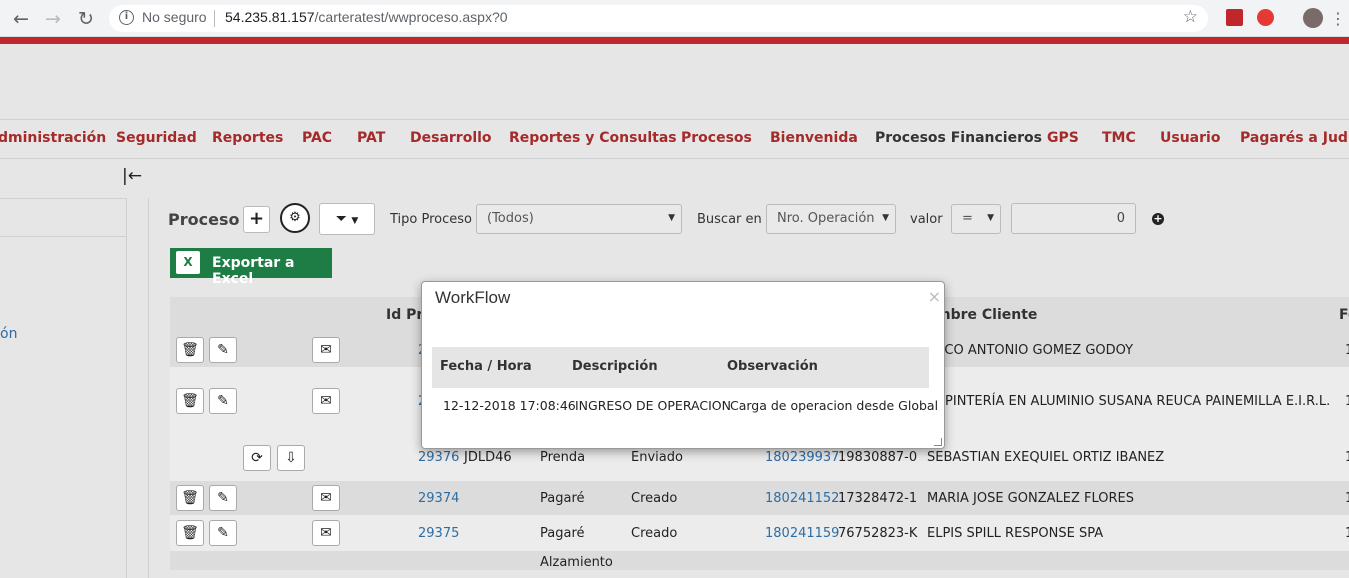 The image size is (1349, 578). Describe the element at coordinates (878, 498) in the screenshot. I see `row-rut: 17328472-1` at that location.